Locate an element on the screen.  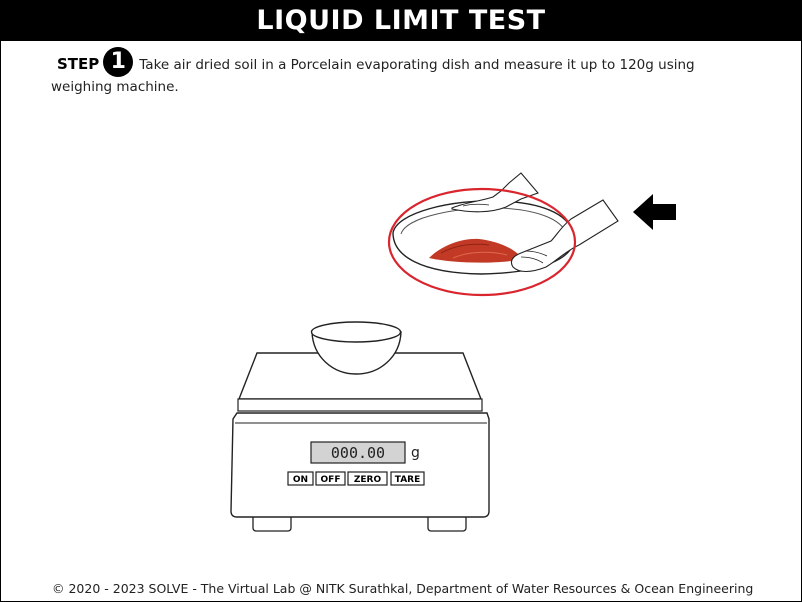
on-button-label: ON is located at coordinates (300, 480).